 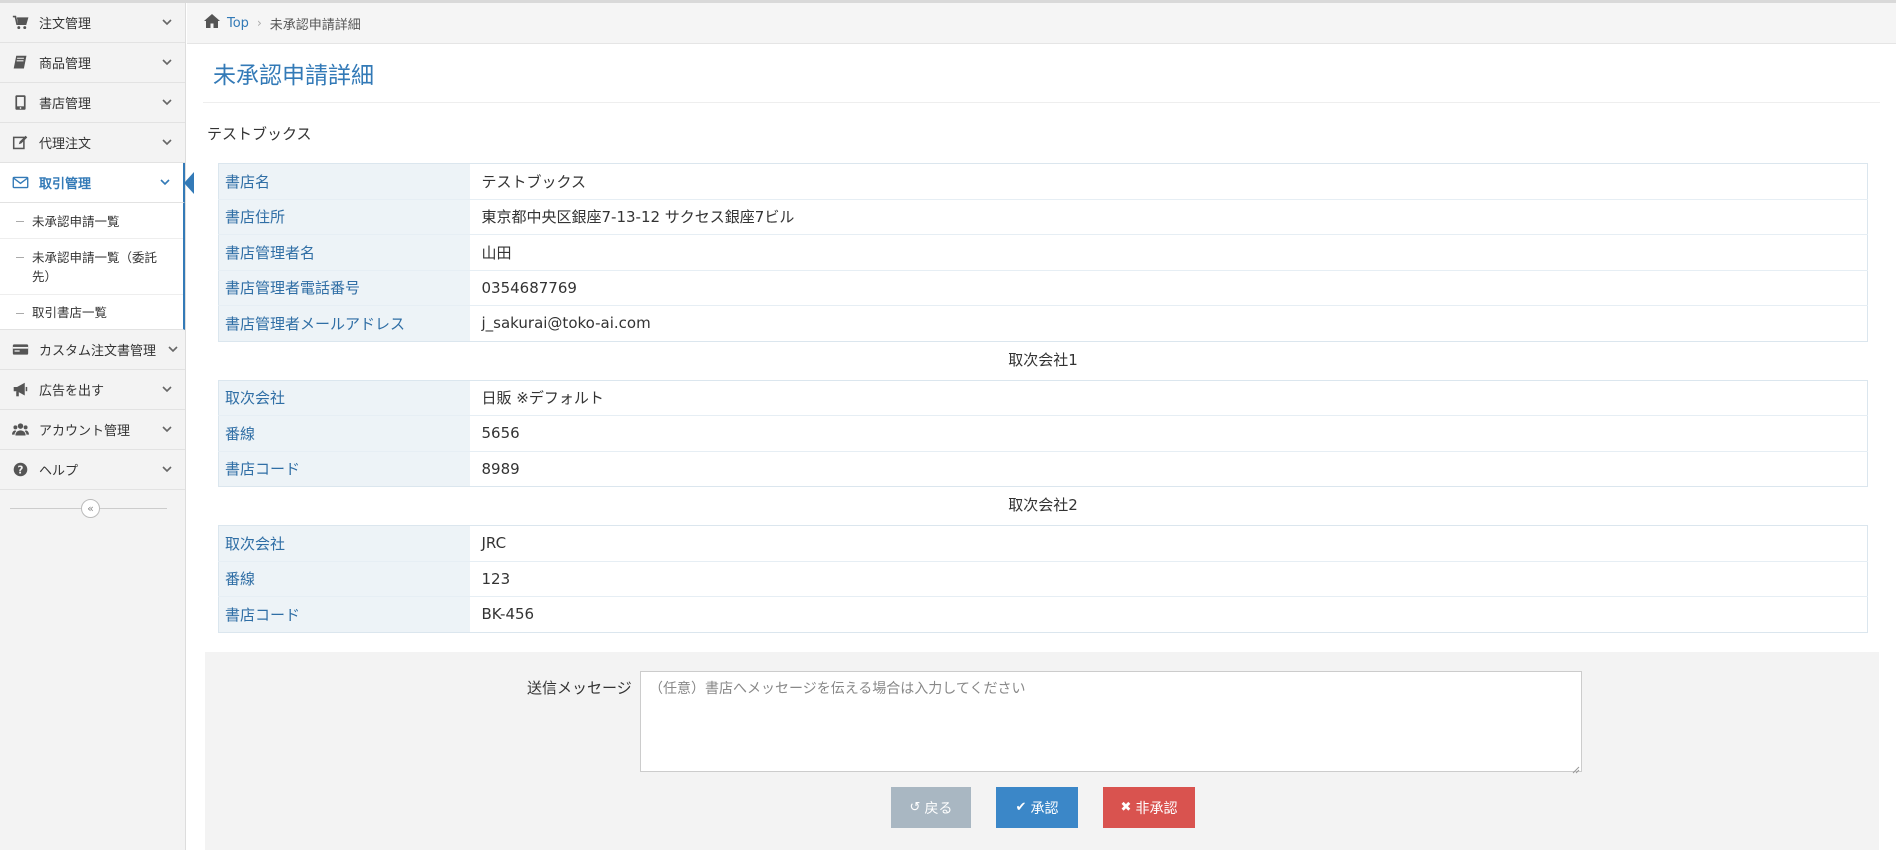 I want to click on reject-button: ✖ 非承認, so click(x=1149, y=807).